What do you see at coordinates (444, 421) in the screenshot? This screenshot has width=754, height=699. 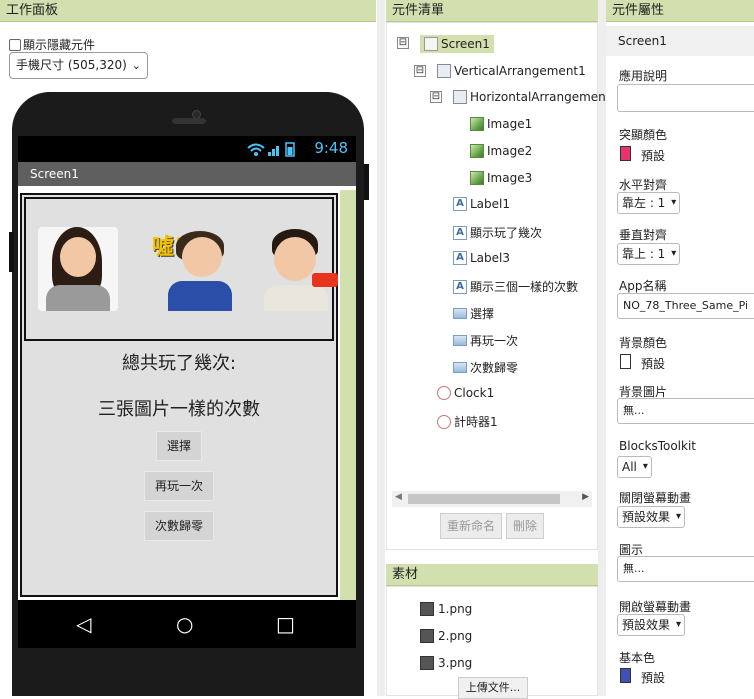 I see `clock-icon` at bounding box center [444, 421].